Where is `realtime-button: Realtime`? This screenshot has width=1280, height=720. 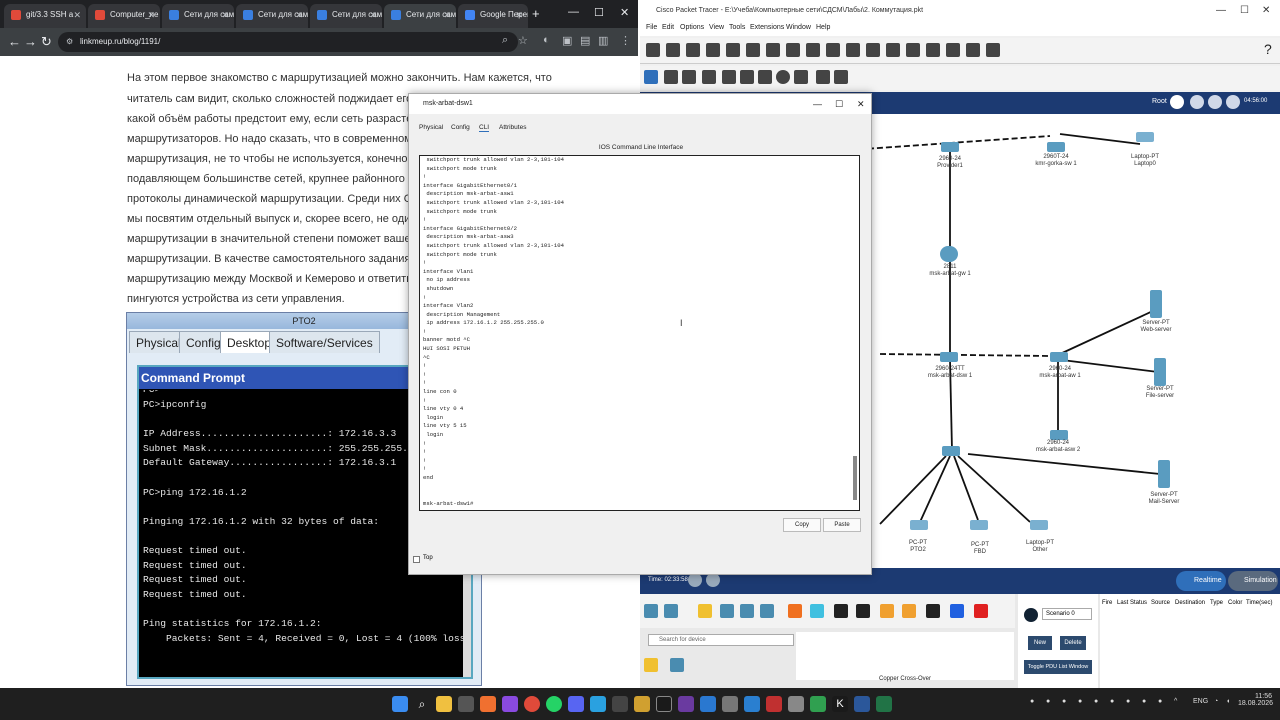
realtime-button: Realtime is located at coordinates (1201, 581).